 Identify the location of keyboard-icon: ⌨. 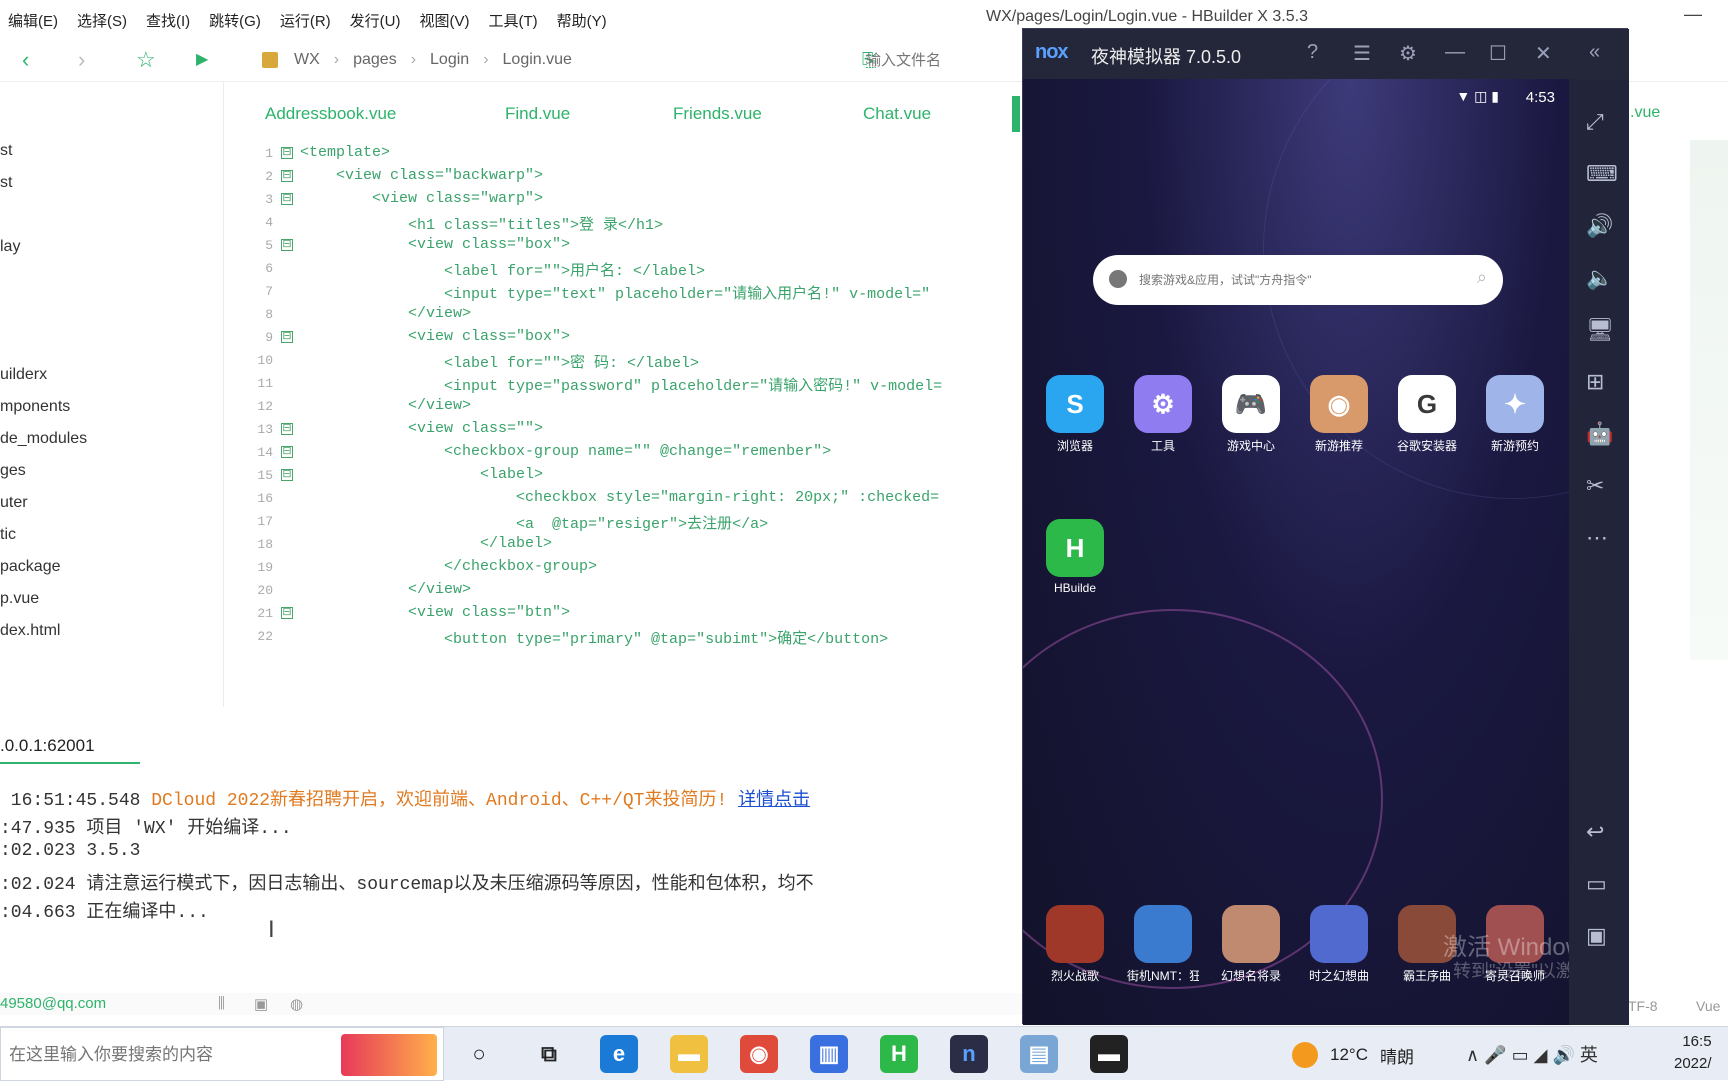
(1602, 174).